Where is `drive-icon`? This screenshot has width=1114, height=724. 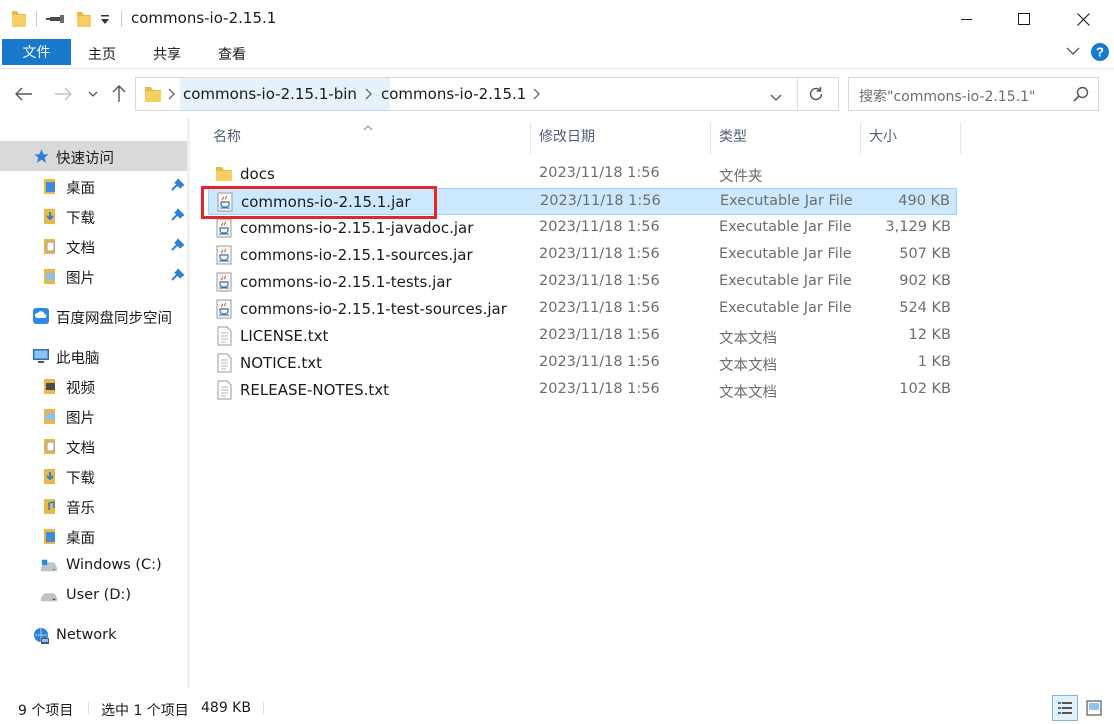 drive-icon is located at coordinates (49, 596).